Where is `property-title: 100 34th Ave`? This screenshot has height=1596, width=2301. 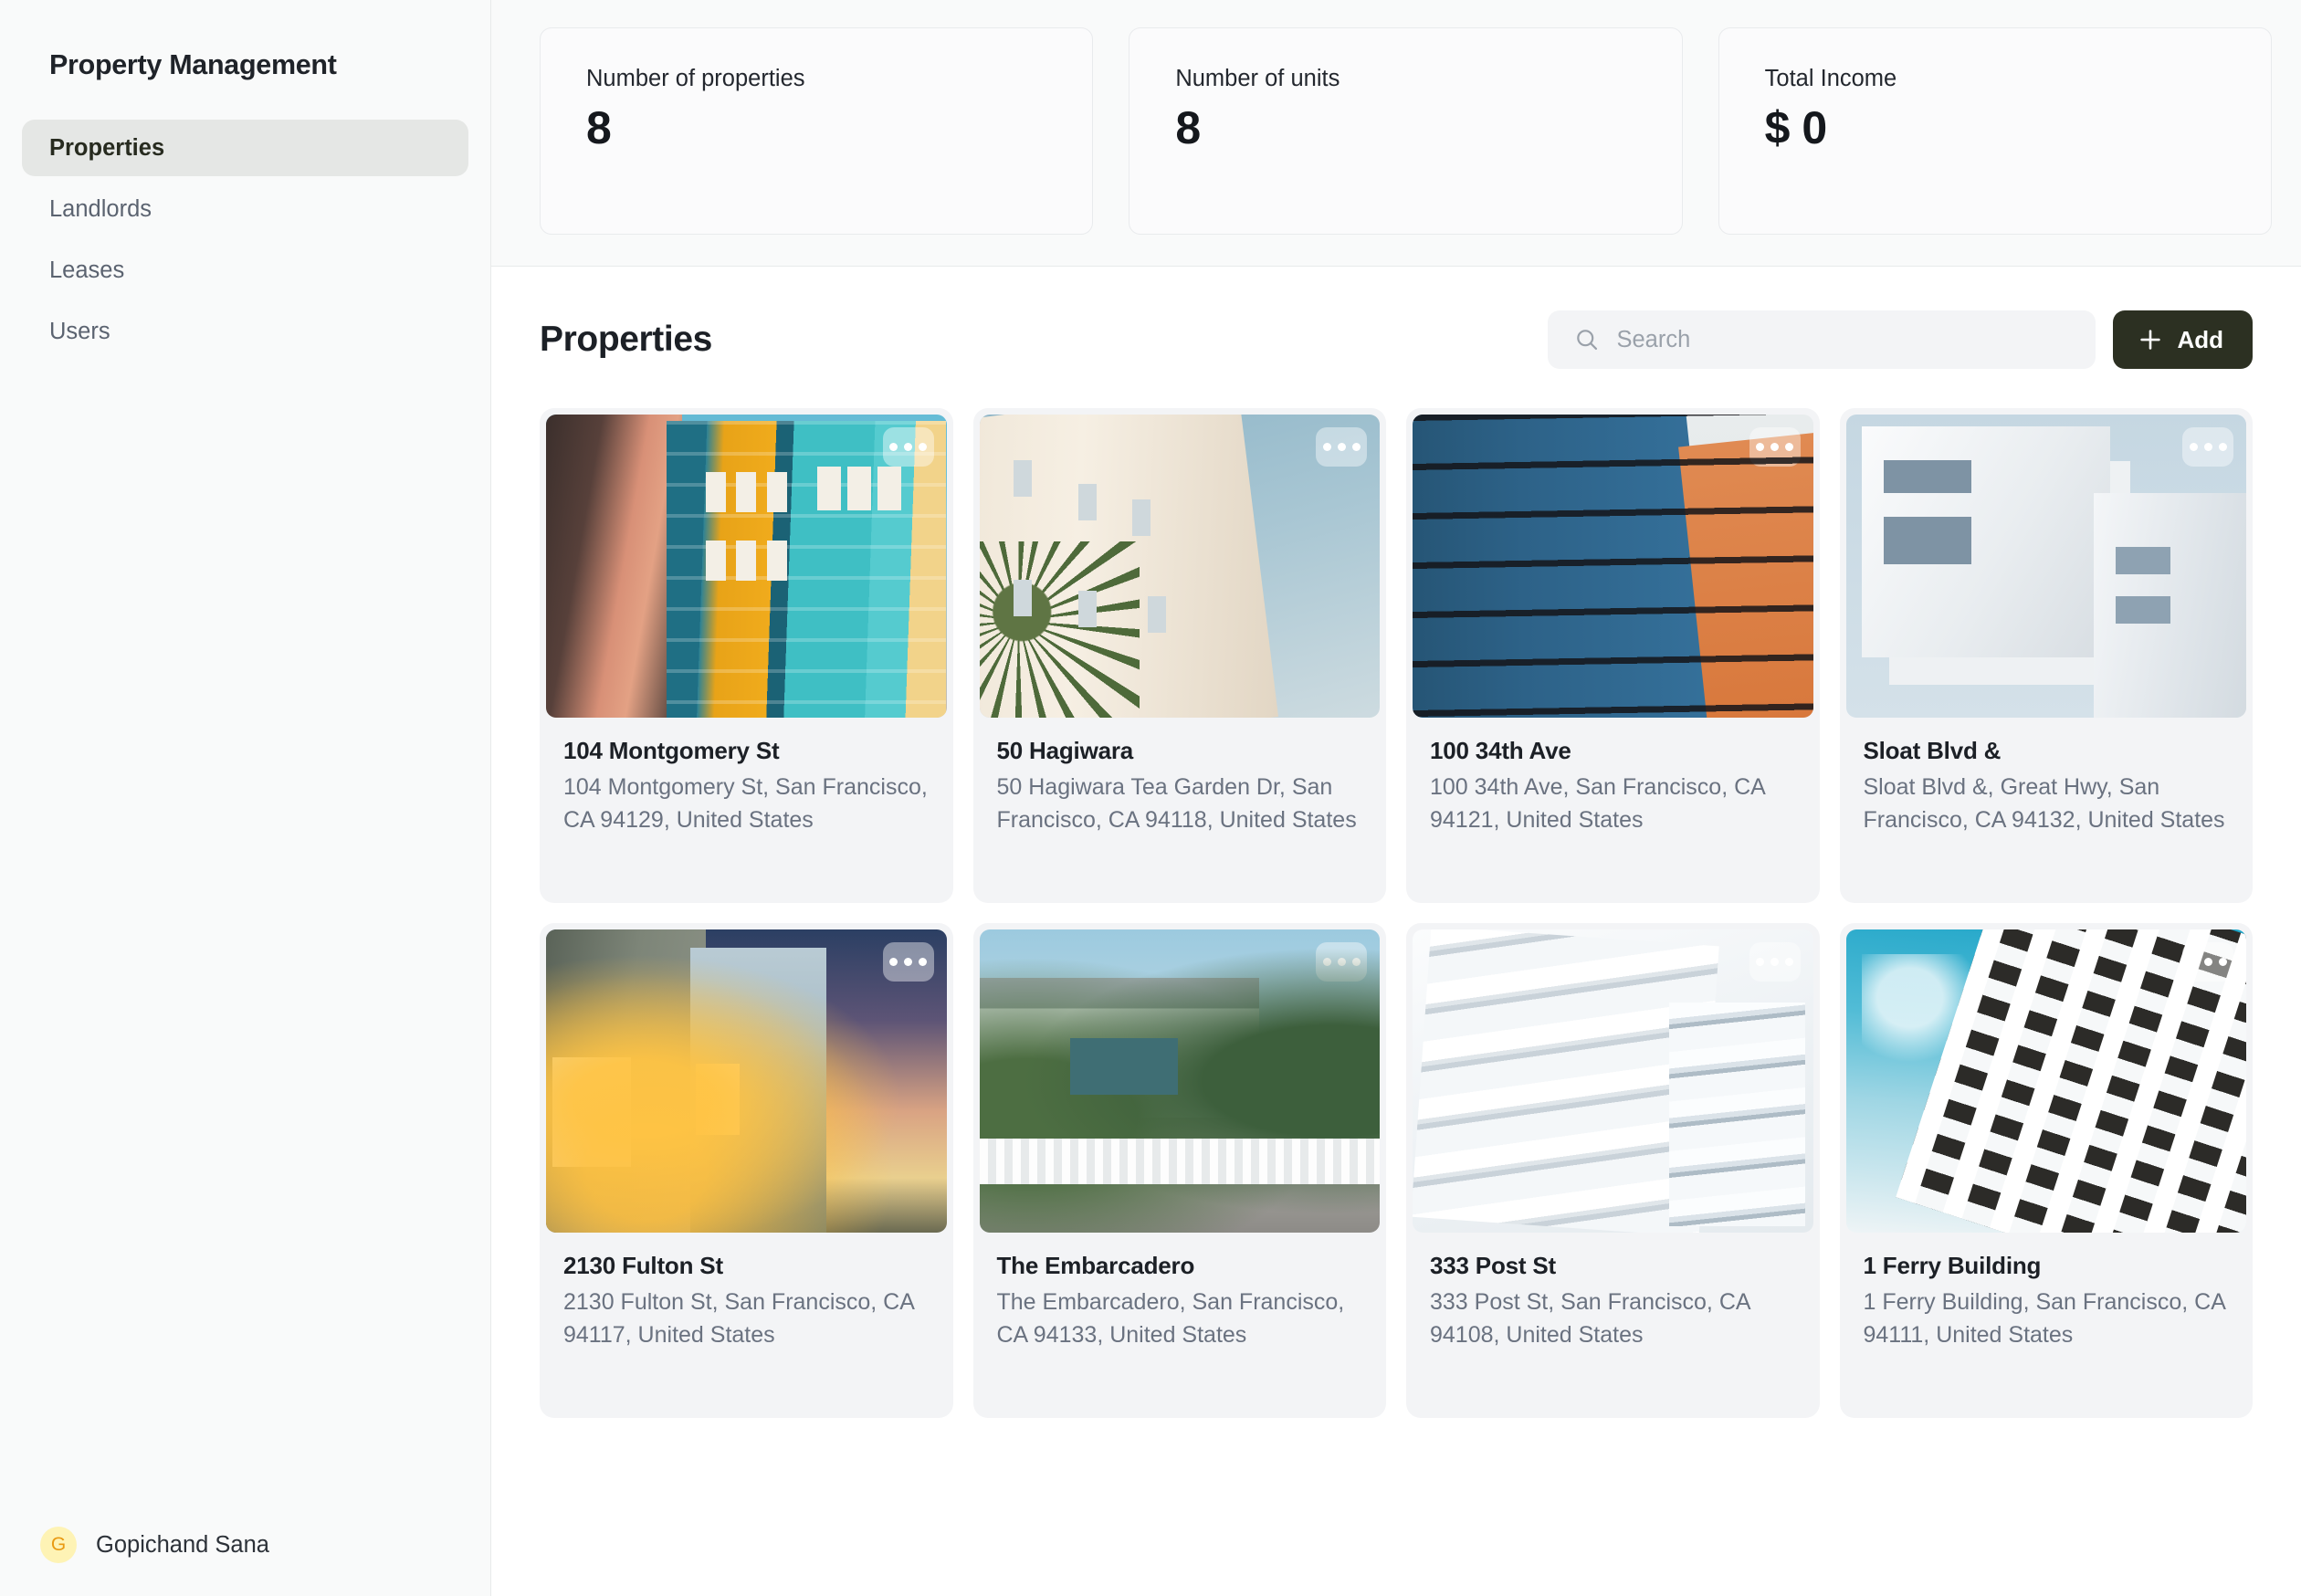
property-title: 100 34th Ave is located at coordinates (1500, 751).